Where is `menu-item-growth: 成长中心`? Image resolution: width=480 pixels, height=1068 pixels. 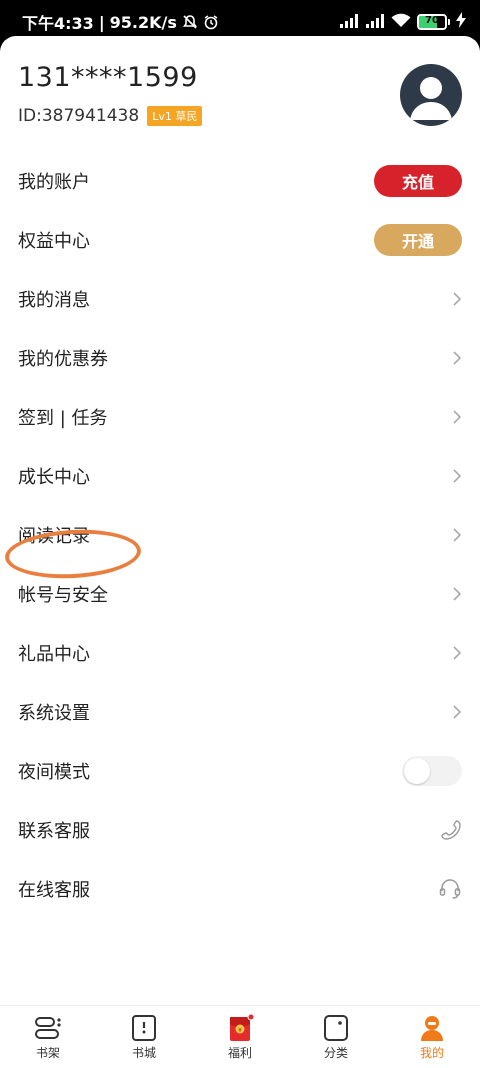 menu-item-growth: 成长中心 is located at coordinates (240, 475).